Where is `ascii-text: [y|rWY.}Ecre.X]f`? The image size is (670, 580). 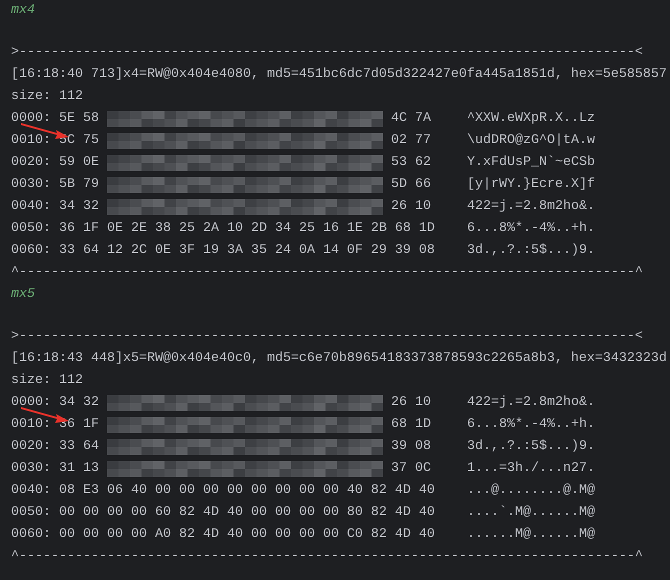 ascii-text: [y|rWY.}Ecre.X]f is located at coordinates (531, 185).